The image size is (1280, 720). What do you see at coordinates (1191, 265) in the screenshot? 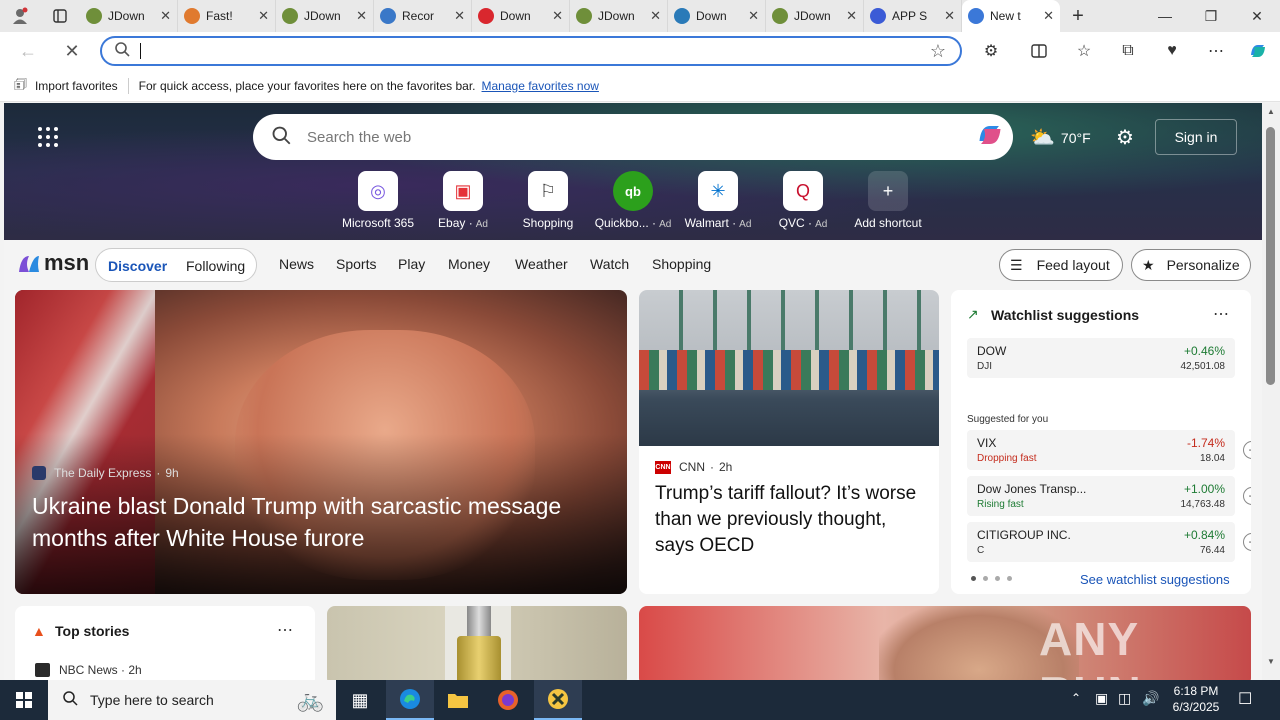
I see `personalize-button: ★ Personalize` at bounding box center [1191, 265].